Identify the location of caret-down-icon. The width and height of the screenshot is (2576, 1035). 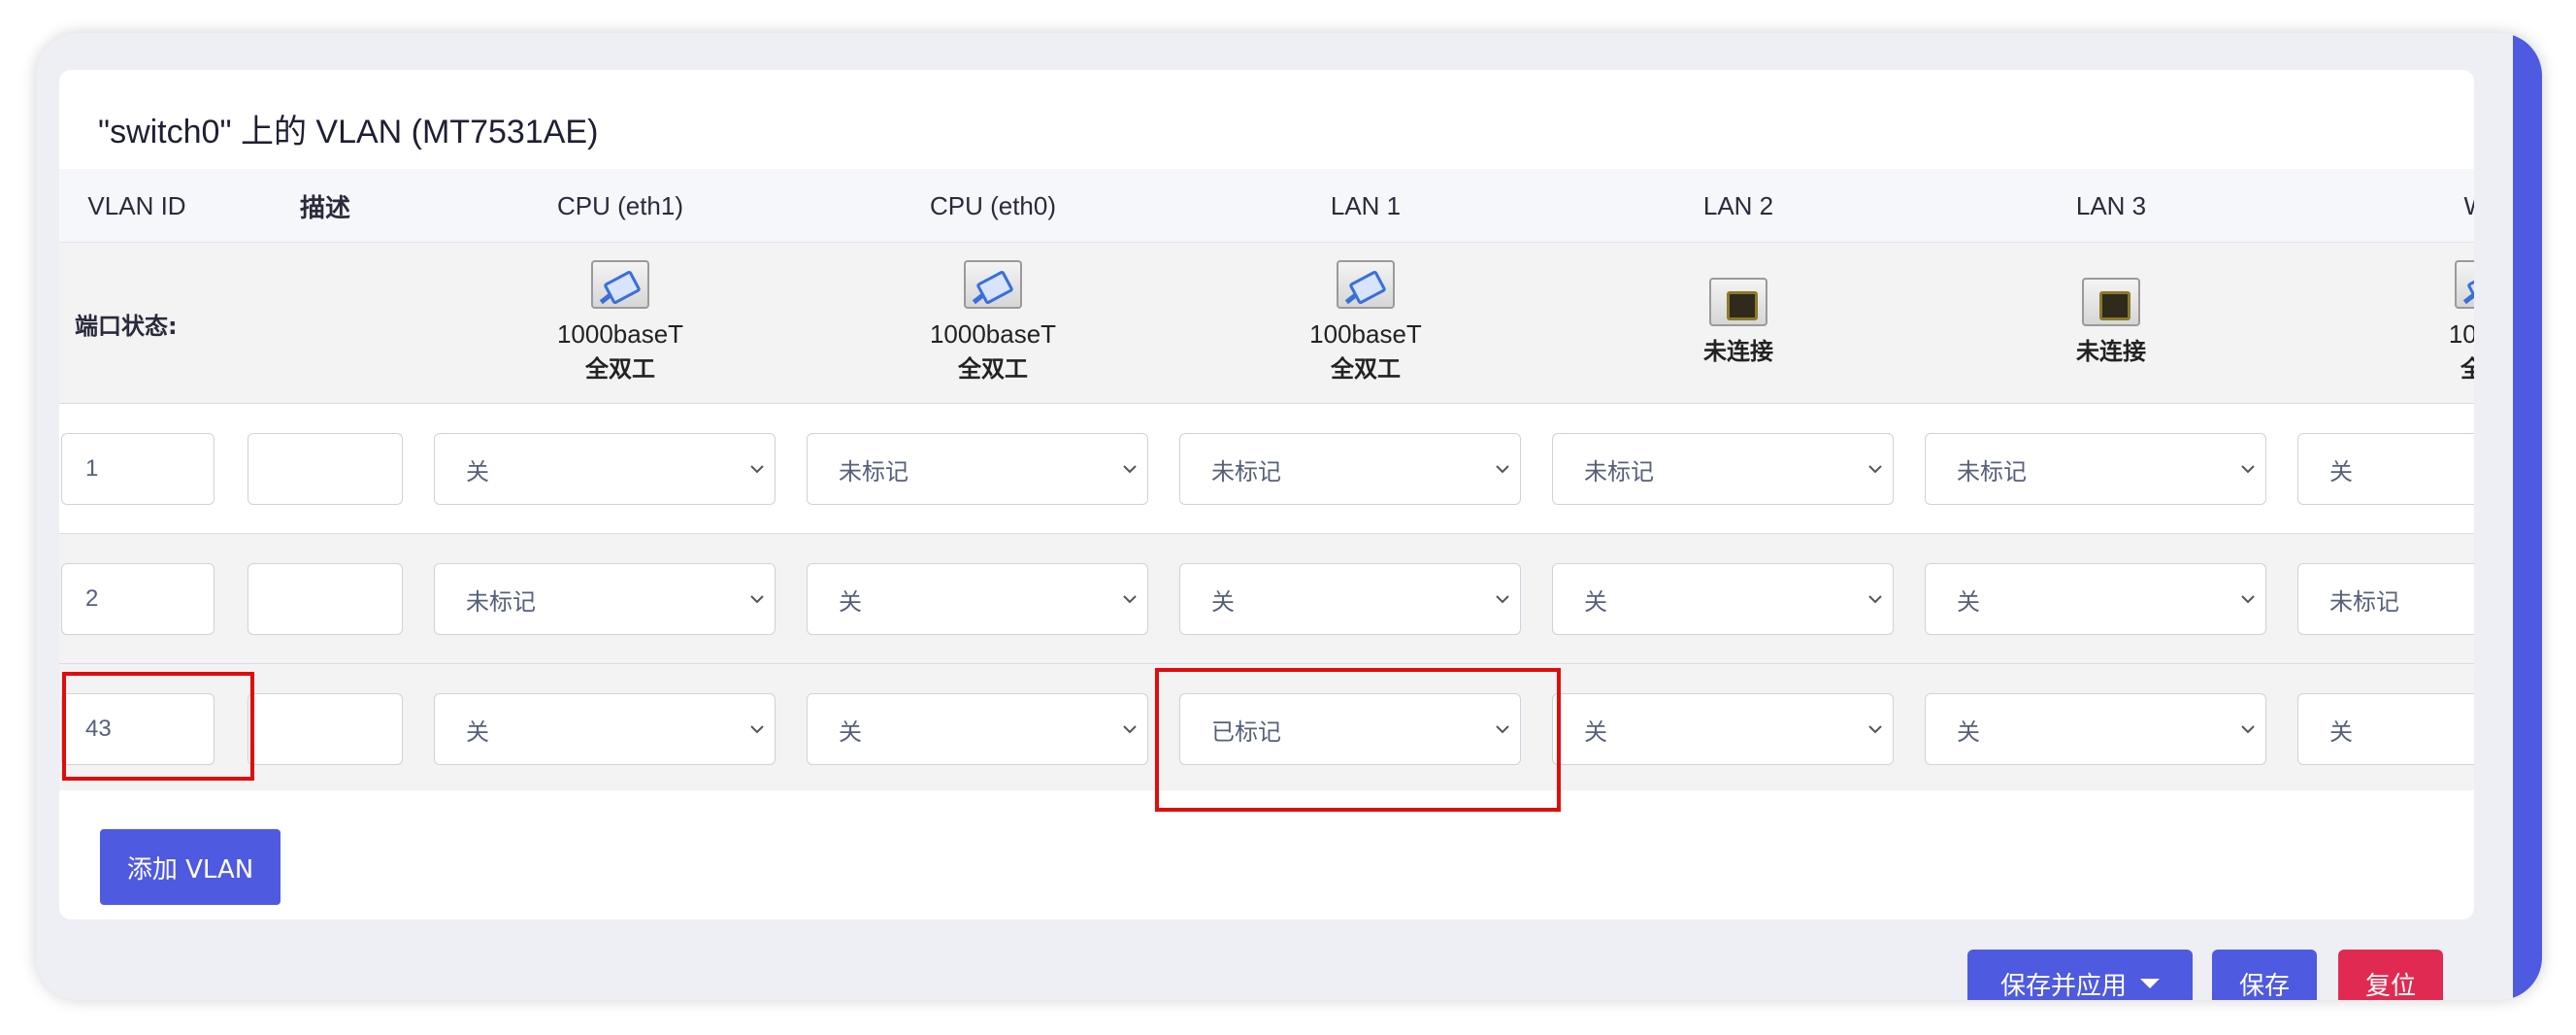
(2150, 983).